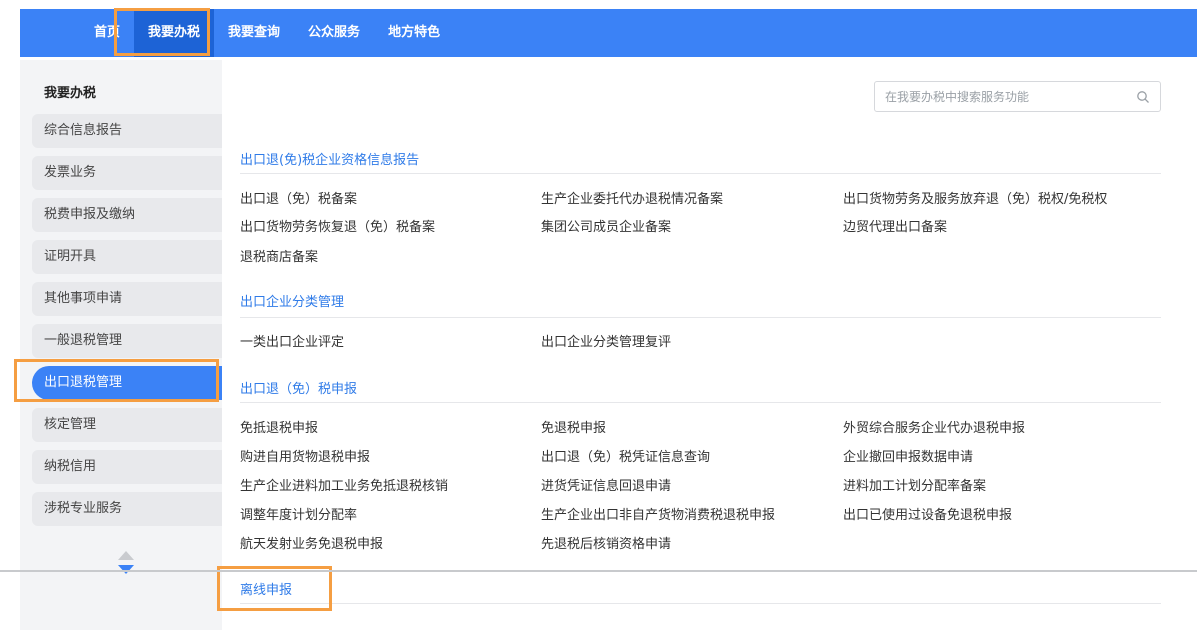 This screenshot has width=1200, height=642. Describe the element at coordinates (914, 484) in the screenshot. I see `link-processing-plan-filing: 进料加工计划分配率备案` at that location.